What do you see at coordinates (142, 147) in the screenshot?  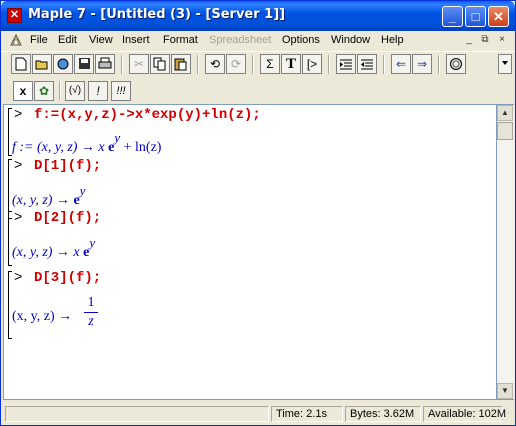 I see `output-1-tail: + ln(z)` at bounding box center [142, 147].